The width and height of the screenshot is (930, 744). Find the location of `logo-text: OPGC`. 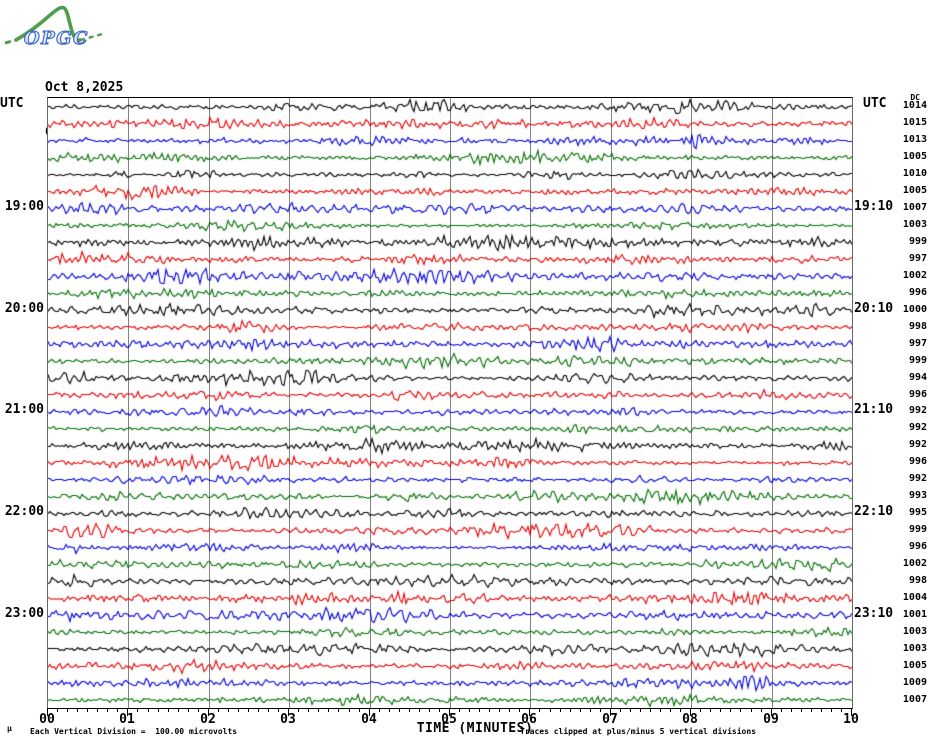

logo-text: OPGC is located at coordinates (56, 38).